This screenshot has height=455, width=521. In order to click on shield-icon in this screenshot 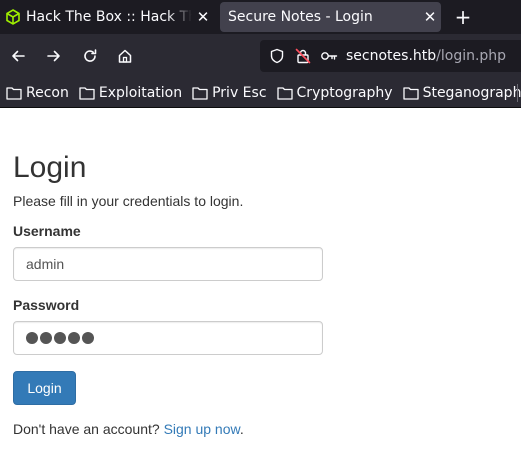, I will do `click(277, 56)`.